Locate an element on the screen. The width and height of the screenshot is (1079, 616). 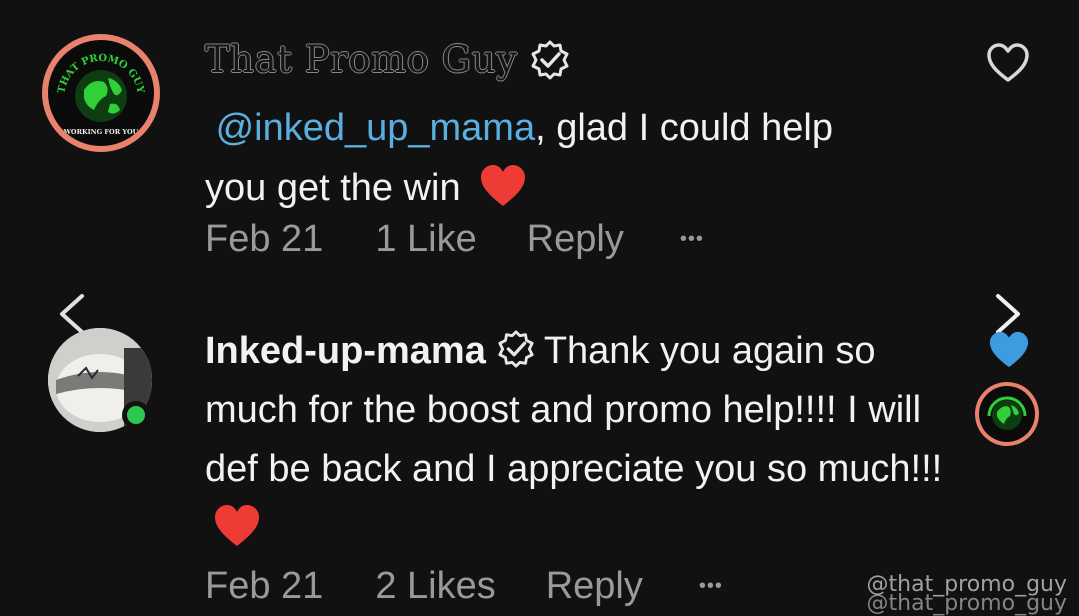
like-count: 1 Like is located at coordinates (425, 239).